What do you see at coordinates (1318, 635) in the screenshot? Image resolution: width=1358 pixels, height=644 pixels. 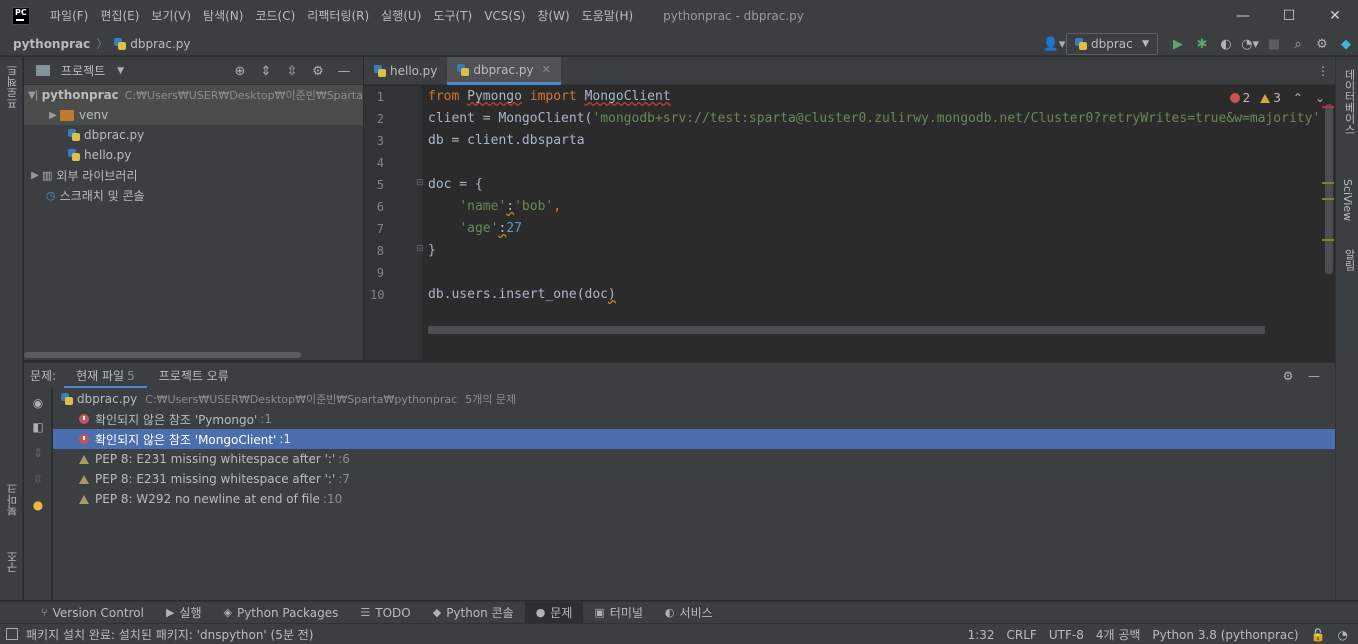 I see `lock-icon: 🔓` at bounding box center [1318, 635].